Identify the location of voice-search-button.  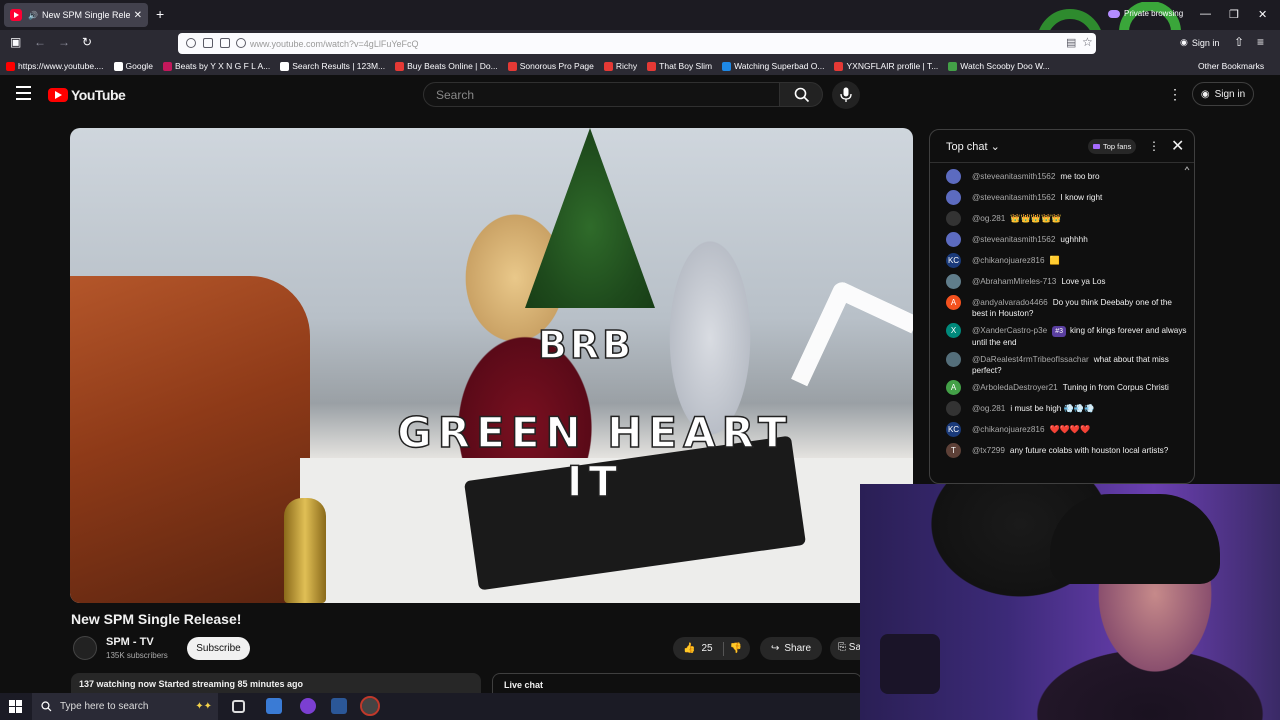
(846, 95).